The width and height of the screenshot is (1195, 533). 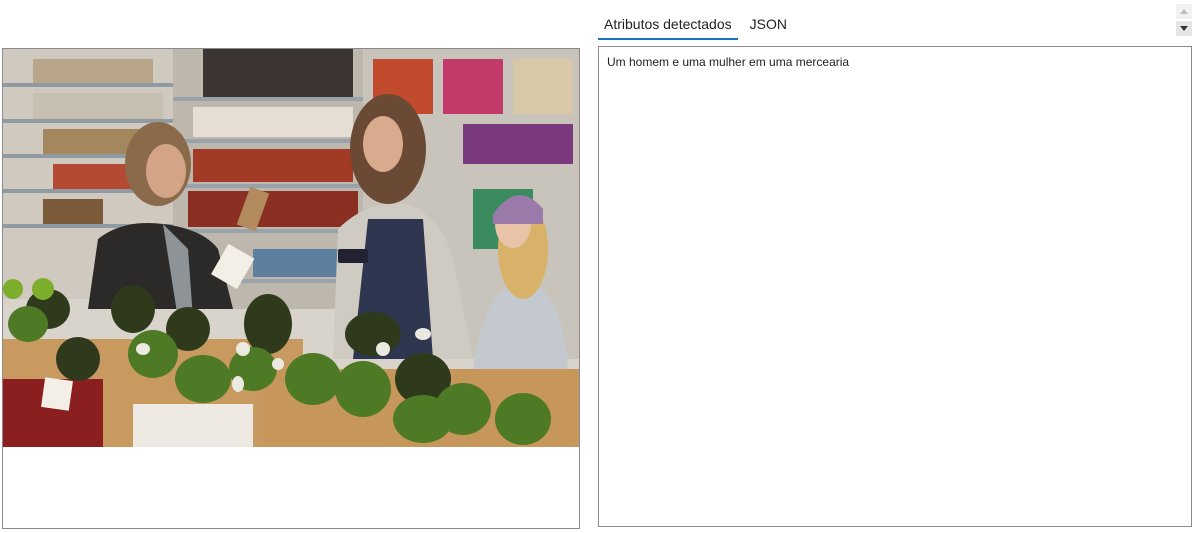 I want to click on tab-detected-attributes: Atributos detectados, so click(x=668, y=27).